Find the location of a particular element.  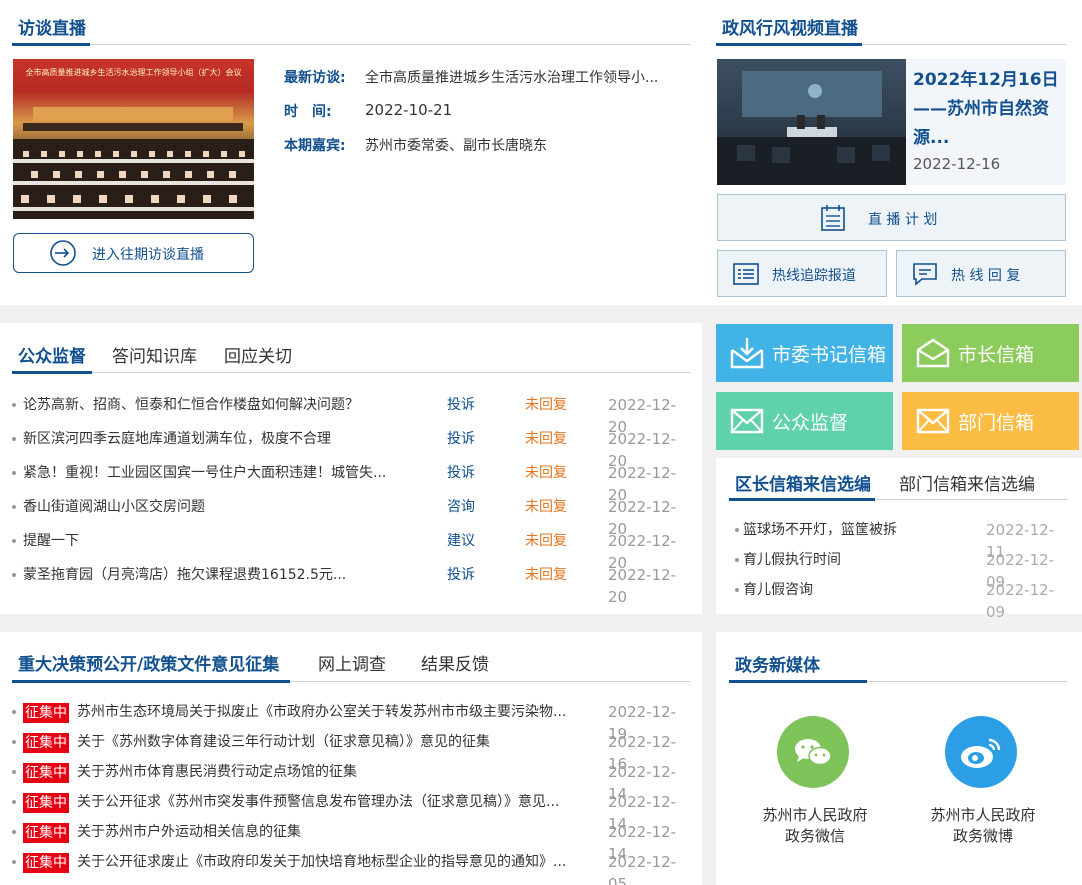

policy-item-title: 关于苏州市户外运动相关信息的征集 is located at coordinates (332, 832).